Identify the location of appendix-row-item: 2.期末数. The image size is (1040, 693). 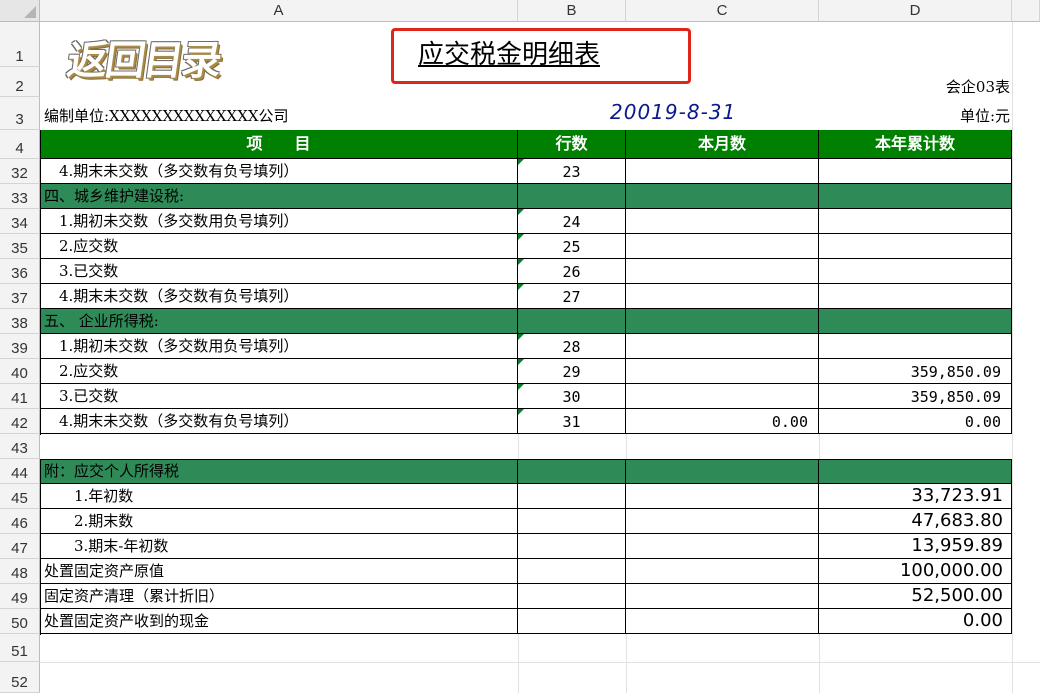
(279, 521).